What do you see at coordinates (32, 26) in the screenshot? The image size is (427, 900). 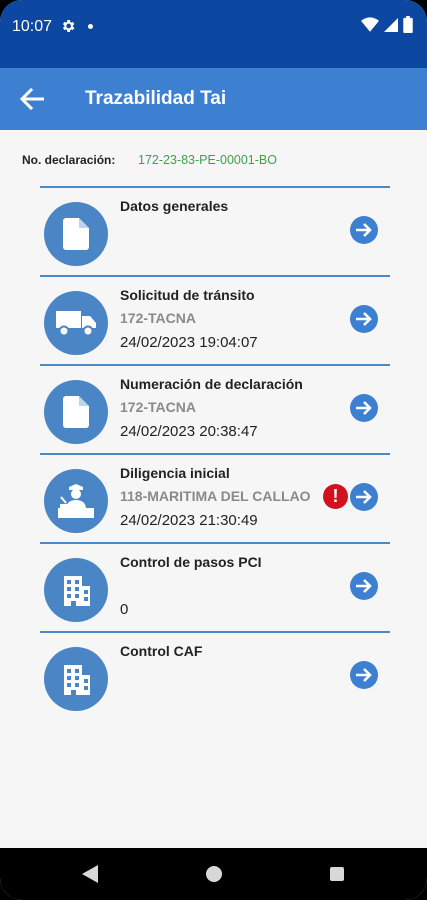 I see `status-time: 10:07` at bounding box center [32, 26].